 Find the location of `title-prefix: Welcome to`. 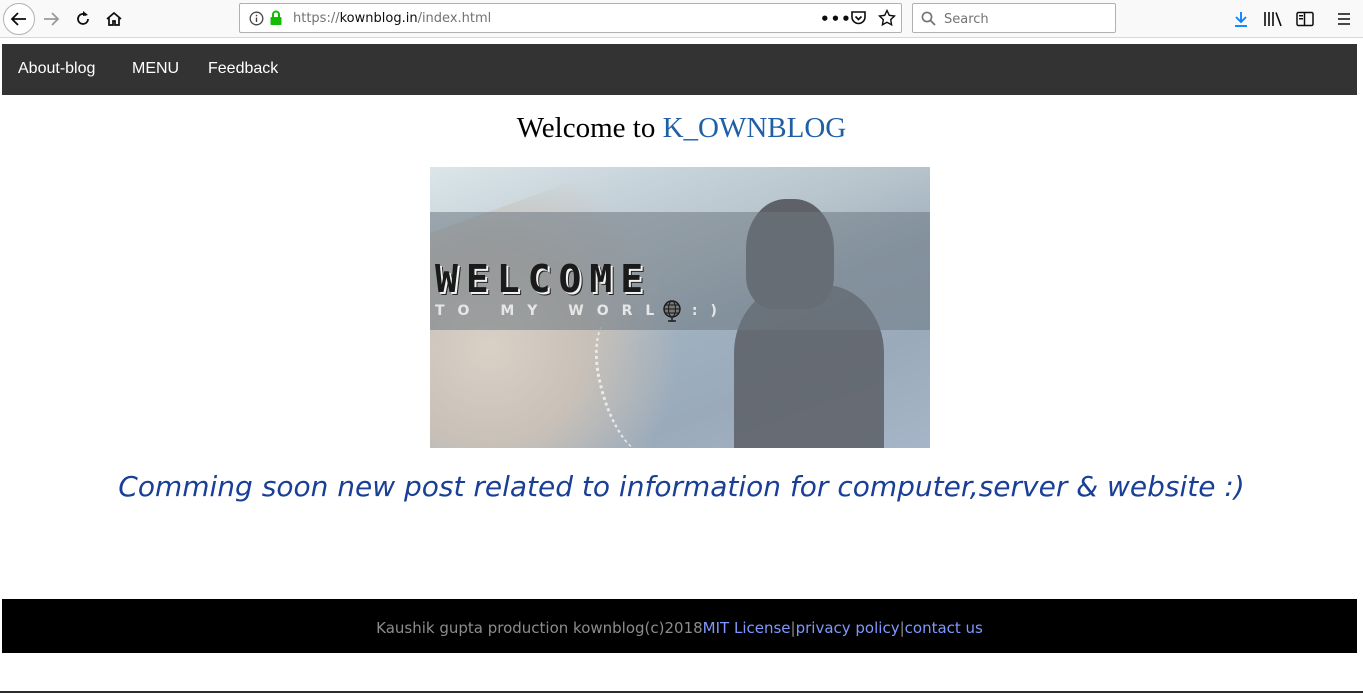

title-prefix: Welcome to is located at coordinates (589, 128).